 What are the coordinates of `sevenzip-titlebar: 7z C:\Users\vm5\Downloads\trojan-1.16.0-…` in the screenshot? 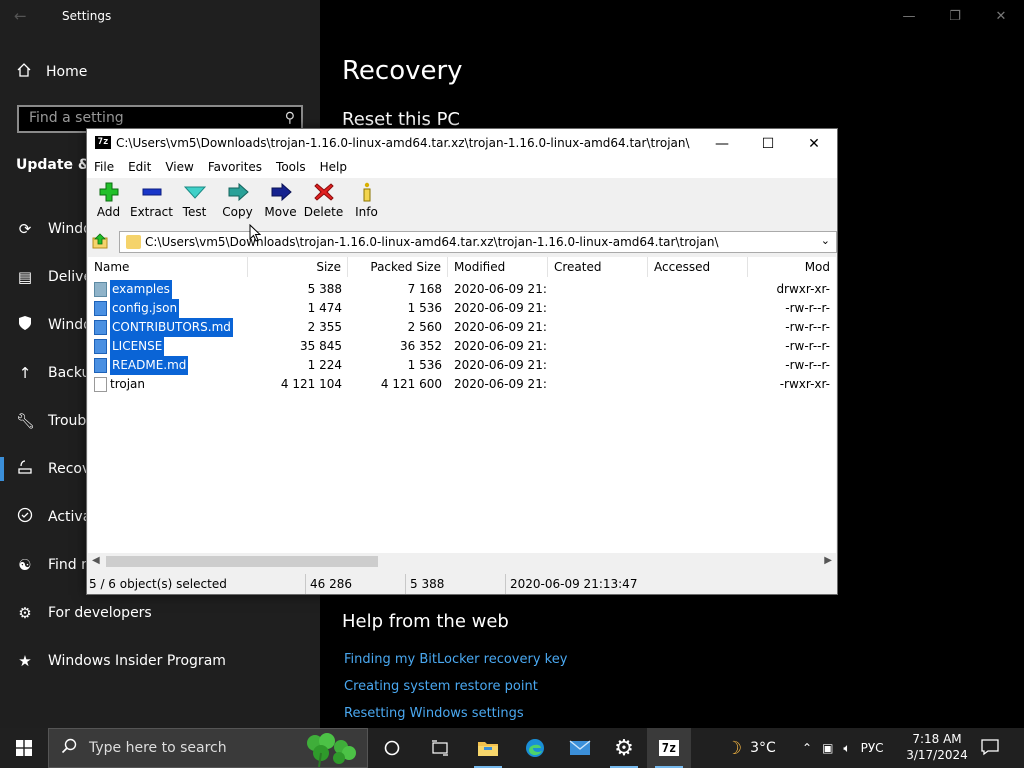 It's located at (462, 143).